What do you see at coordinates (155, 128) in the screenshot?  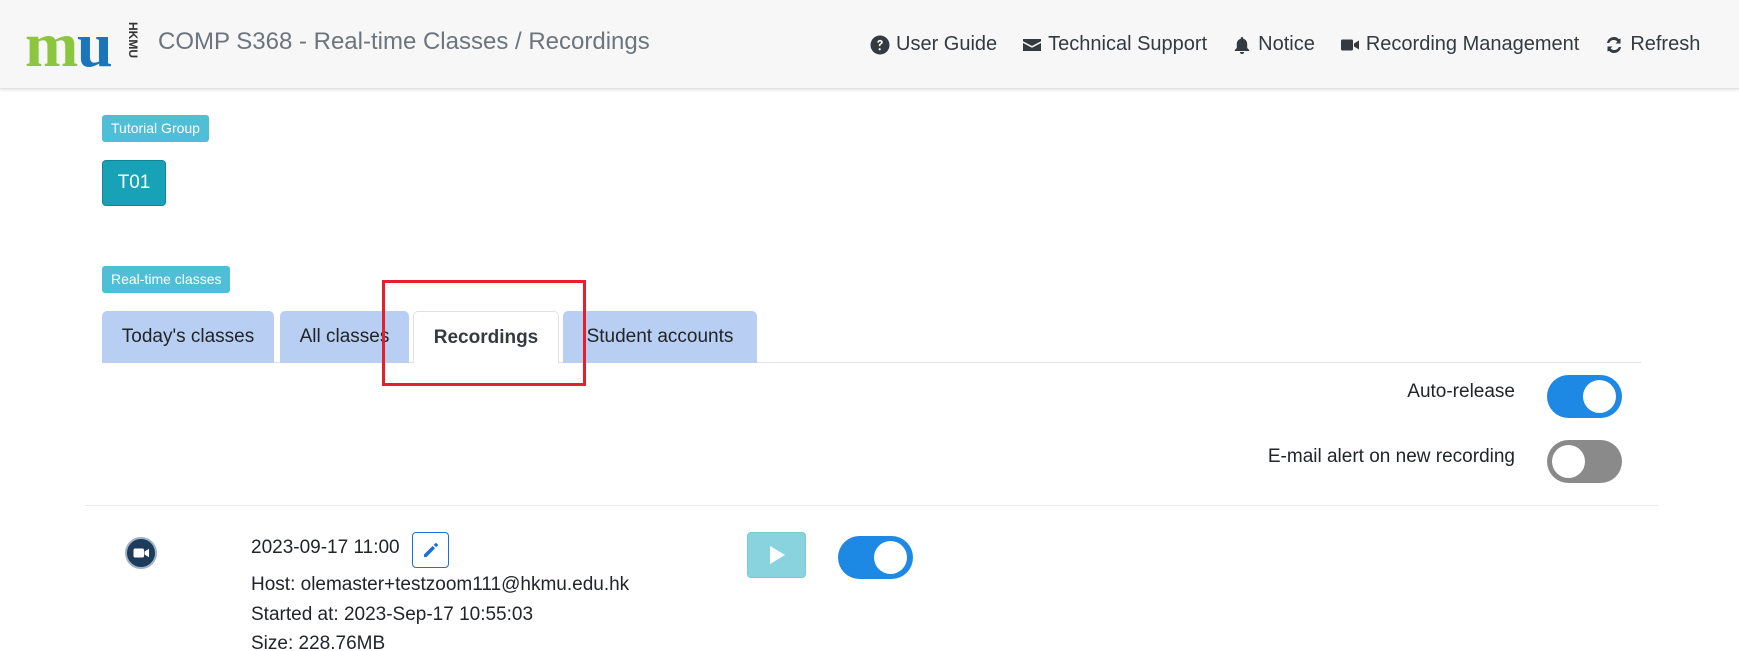 I see `tutorial-group-badge: Tutorial Group` at bounding box center [155, 128].